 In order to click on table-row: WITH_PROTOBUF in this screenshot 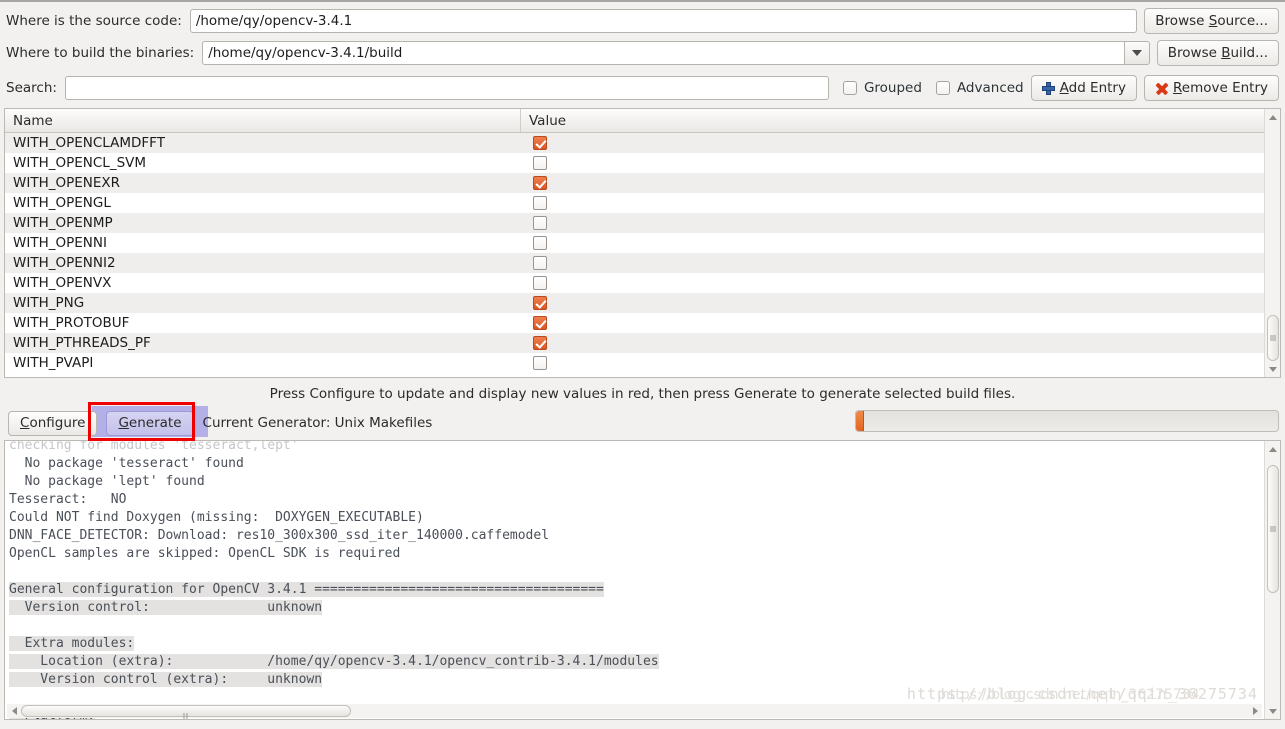, I will do `click(642, 323)`.